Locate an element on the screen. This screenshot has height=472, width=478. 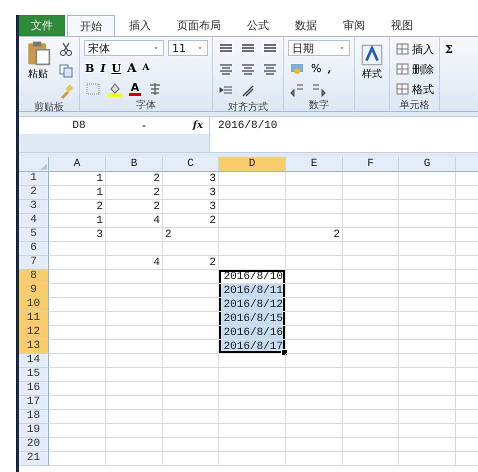
ribbon-tab: 公式 is located at coordinates (258, 25).